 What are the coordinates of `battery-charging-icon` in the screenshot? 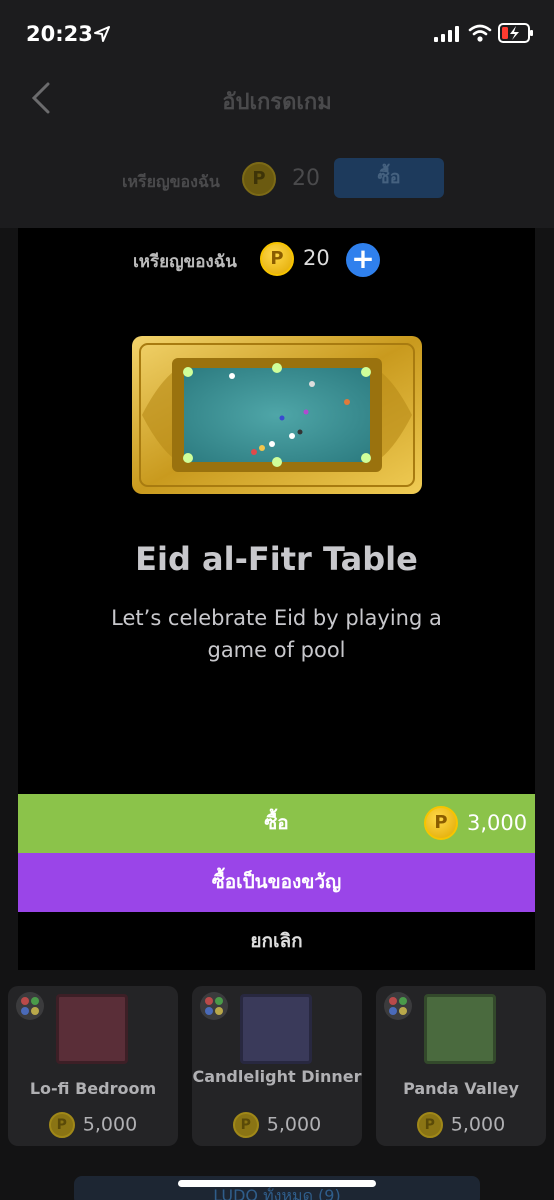 It's located at (515, 33).